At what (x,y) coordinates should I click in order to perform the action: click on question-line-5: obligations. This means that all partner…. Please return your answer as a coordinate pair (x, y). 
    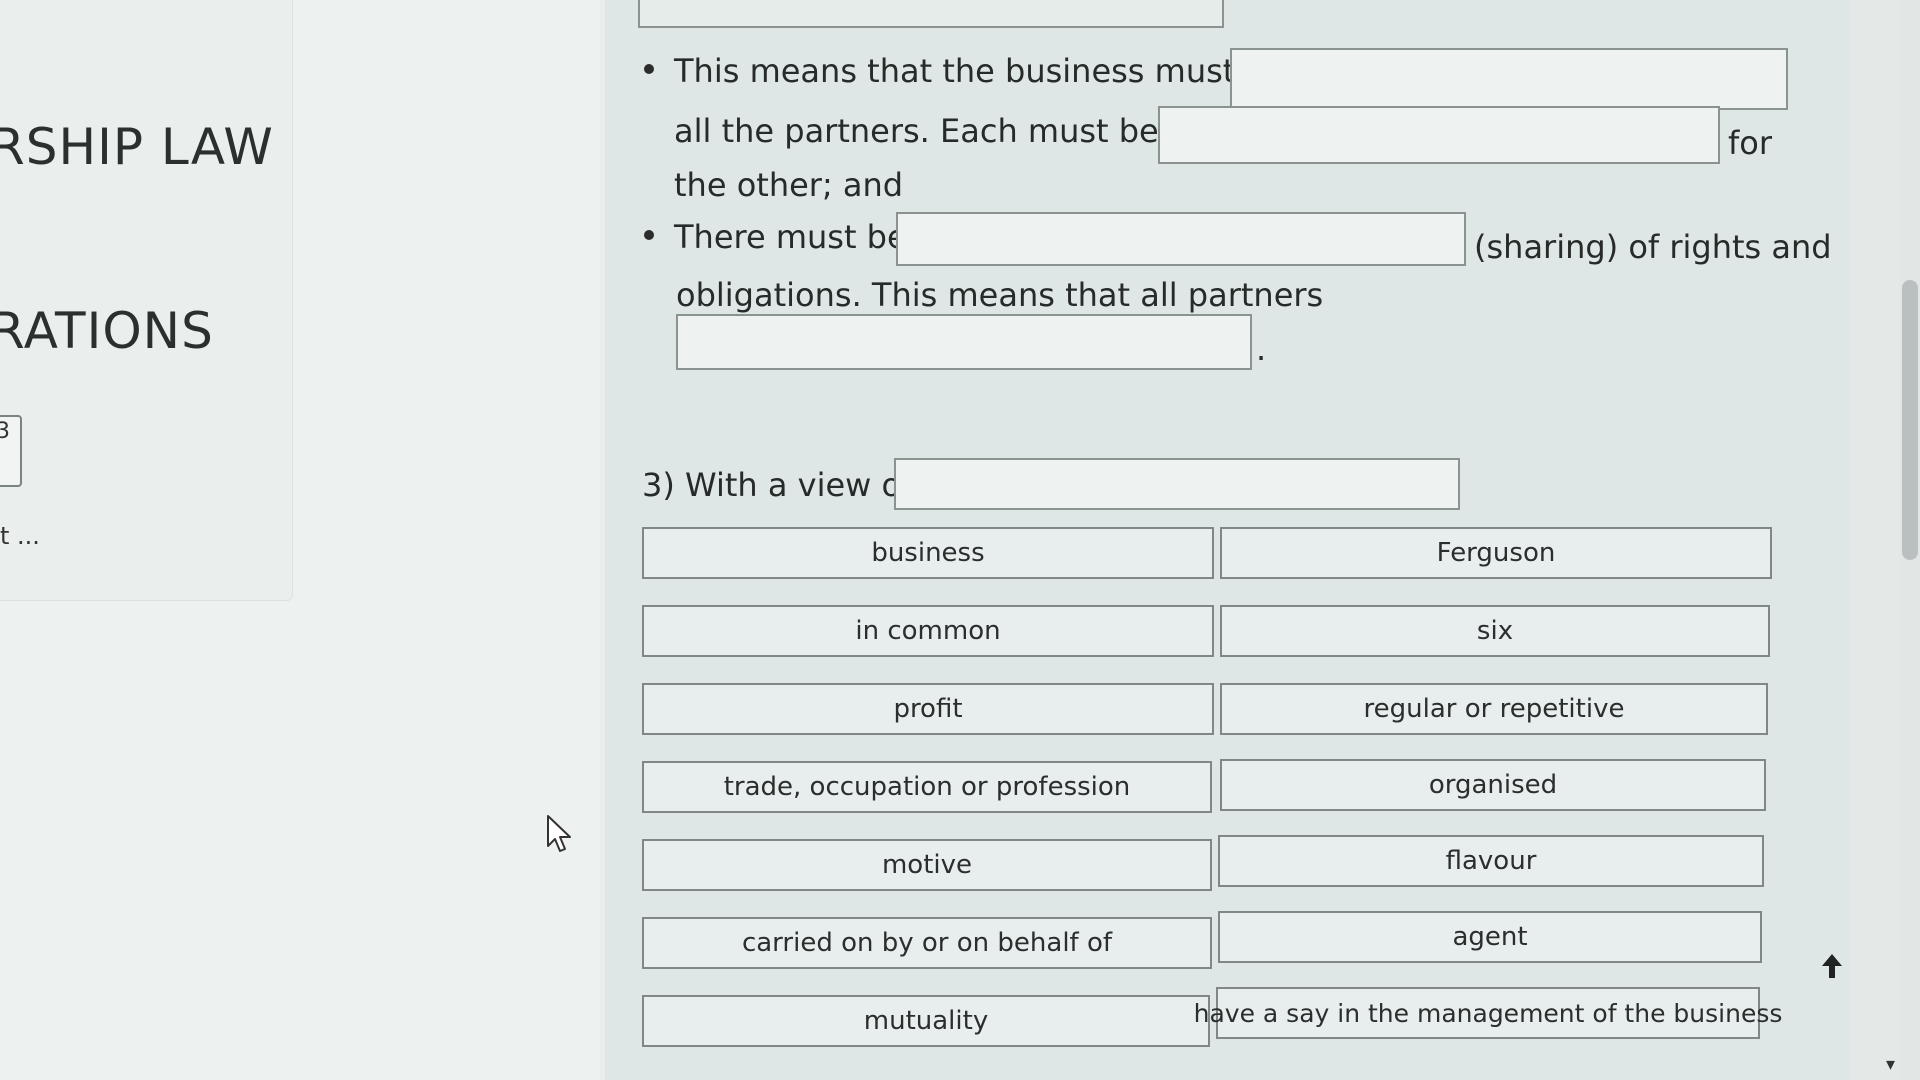
    Looking at the image, I should click on (1000, 295).